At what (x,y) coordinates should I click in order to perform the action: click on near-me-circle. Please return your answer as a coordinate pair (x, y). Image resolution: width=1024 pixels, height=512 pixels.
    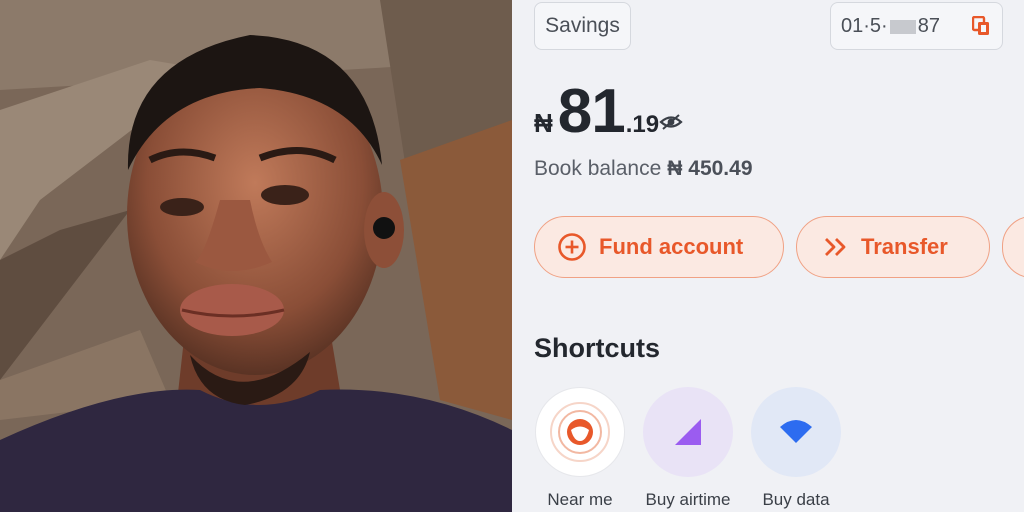
    Looking at the image, I should click on (580, 432).